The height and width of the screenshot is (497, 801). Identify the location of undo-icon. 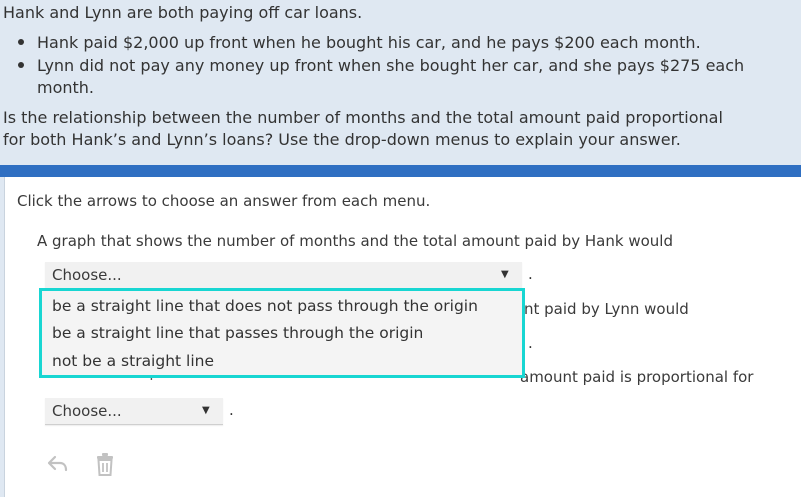
(58, 464).